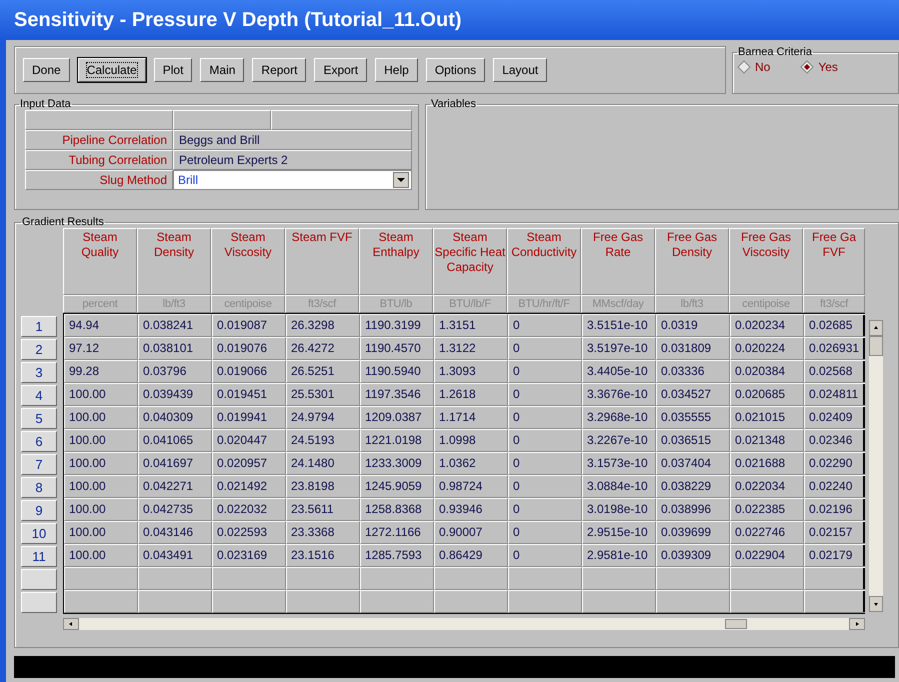  Describe the element at coordinates (249, 417) in the screenshot. I see `table-cell: 0.019941` at that location.